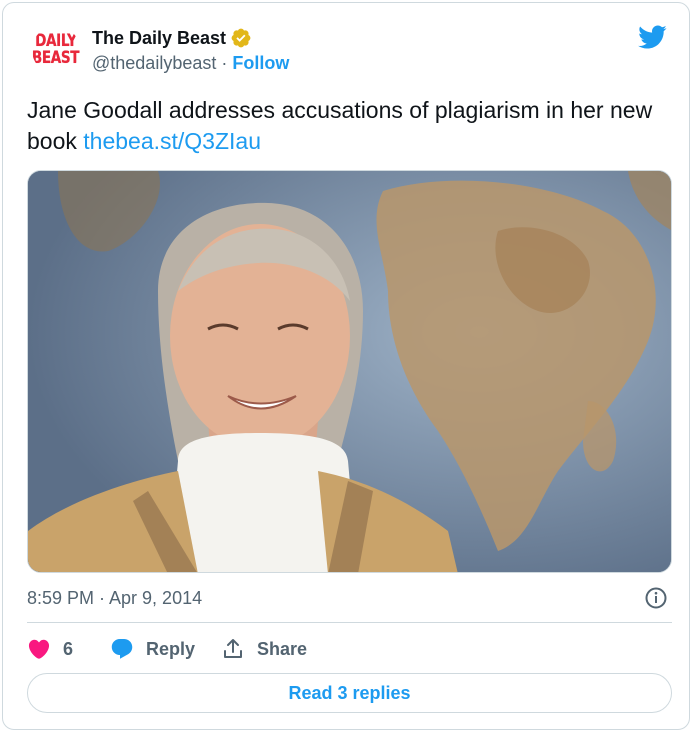  What do you see at coordinates (171, 648) in the screenshot?
I see `reply-label: Reply` at bounding box center [171, 648].